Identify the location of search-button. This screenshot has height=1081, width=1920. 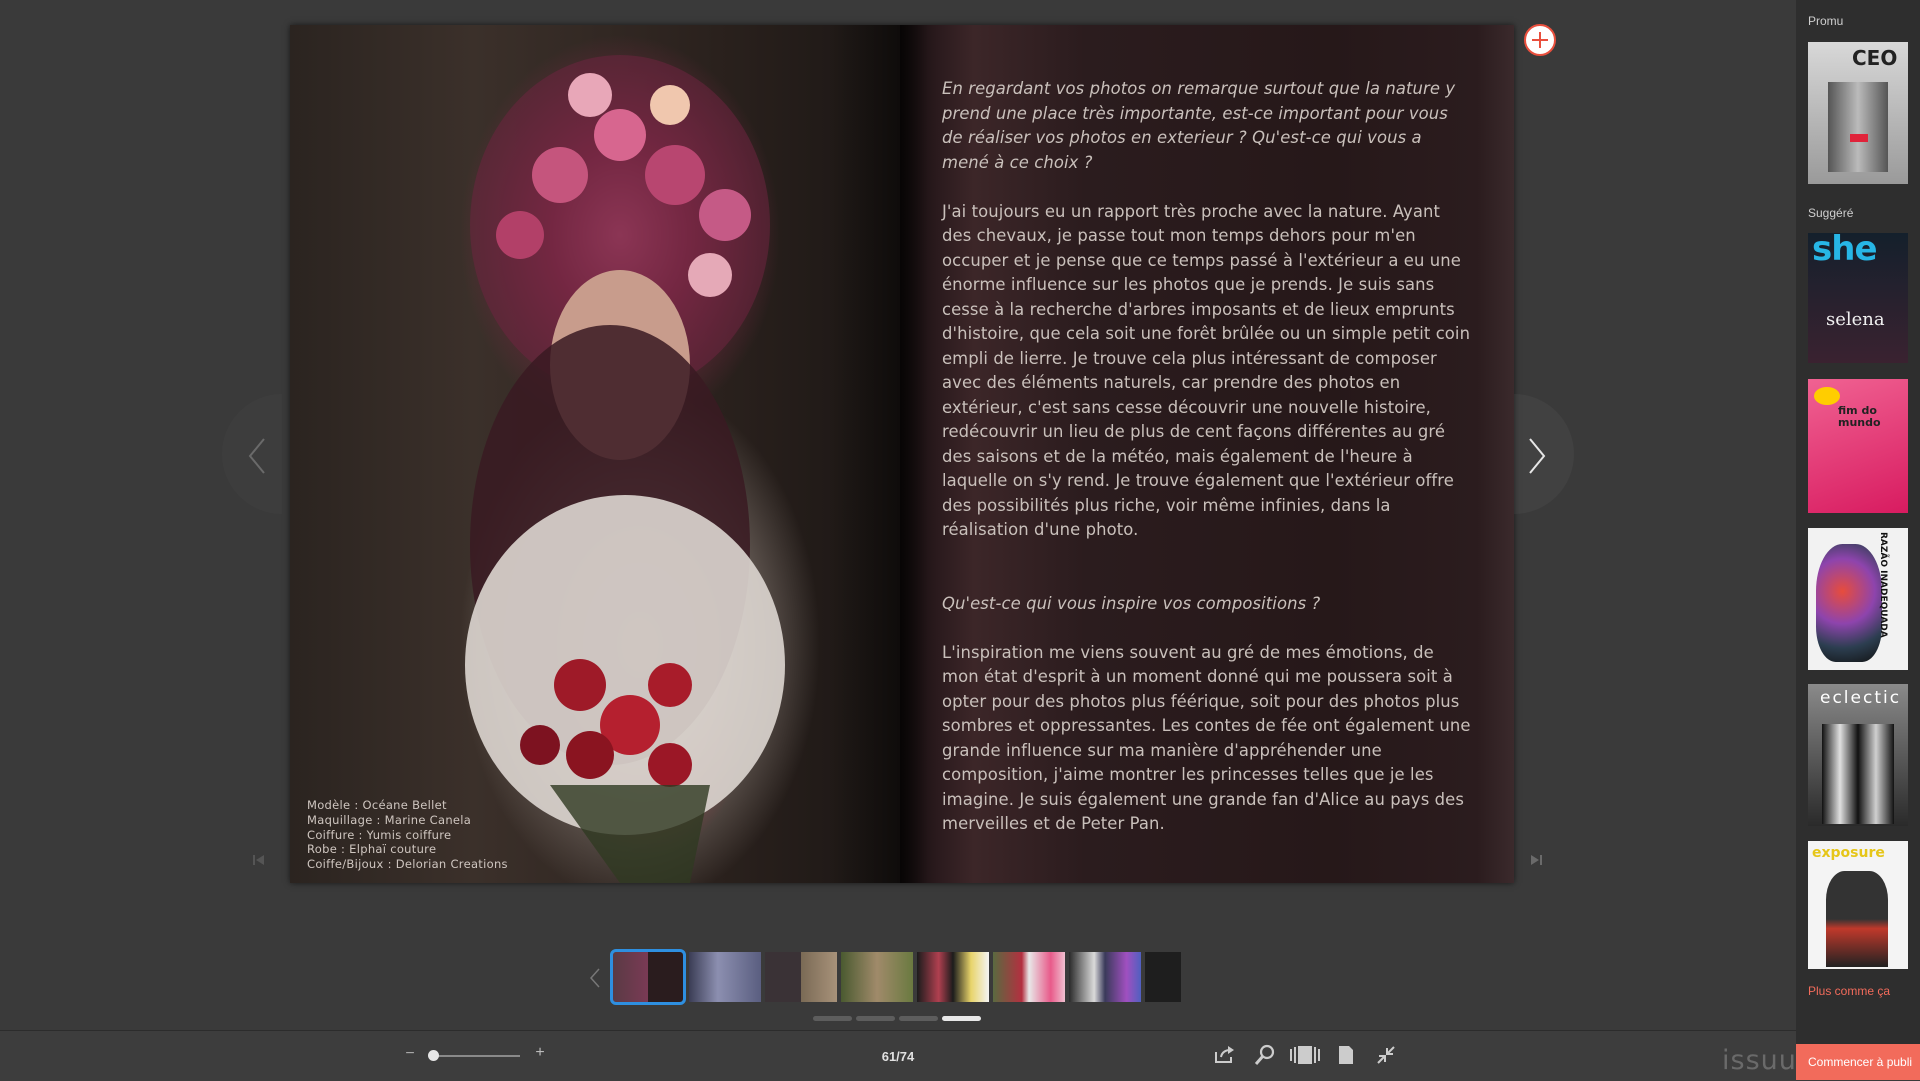
(1265, 1055).